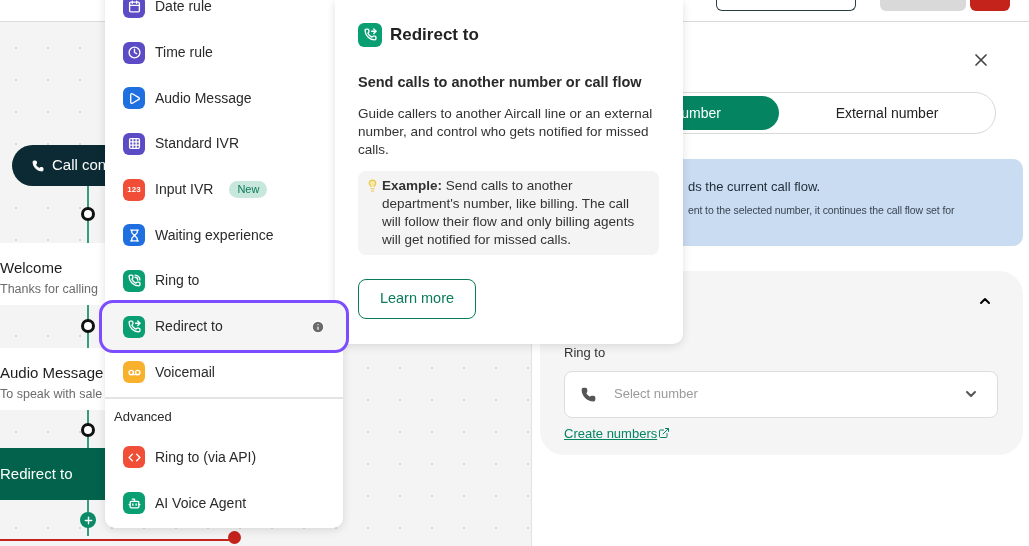 Image resolution: width=1029 pixels, height=546 pixels. What do you see at coordinates (509, 213) in the screenshot?
I see `example-text: Example: Send calls to another department's number, like billing. The call will follow their flow and only billing agents will get notified for missed calls.` at bounding box center [509, 213].